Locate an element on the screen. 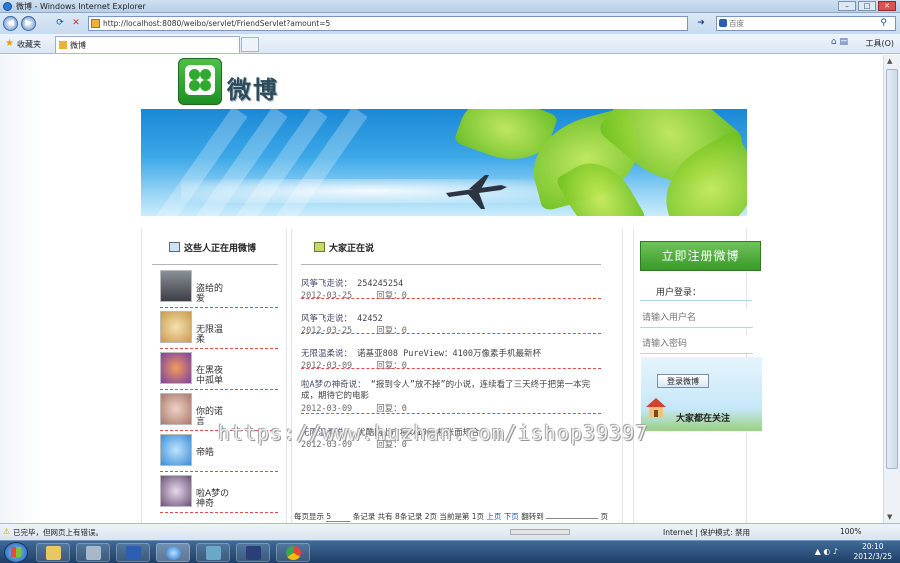 The height and width of the screenshot is (563, 900). user-name: 无限温柔 is located at coordinates (213, 335).